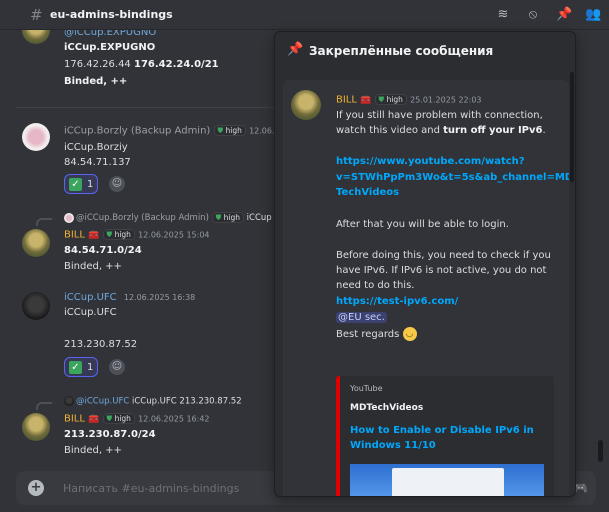  Describe the element at coordinates (593, 15) in the screenshot. I see `members-icon: 👥` at that location.